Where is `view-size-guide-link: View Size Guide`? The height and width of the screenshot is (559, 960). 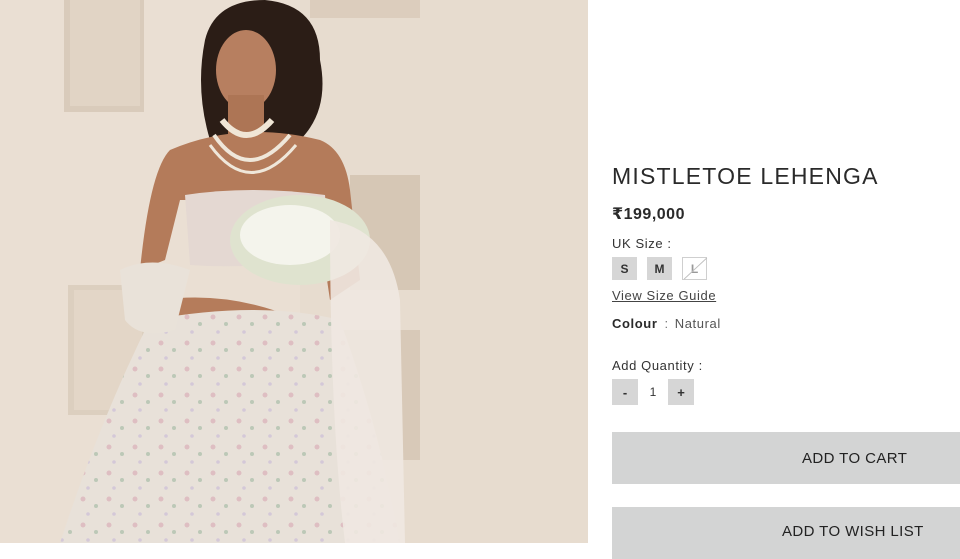 view-size-guide-link: View Size Guide is located at coordinates (664, 295).